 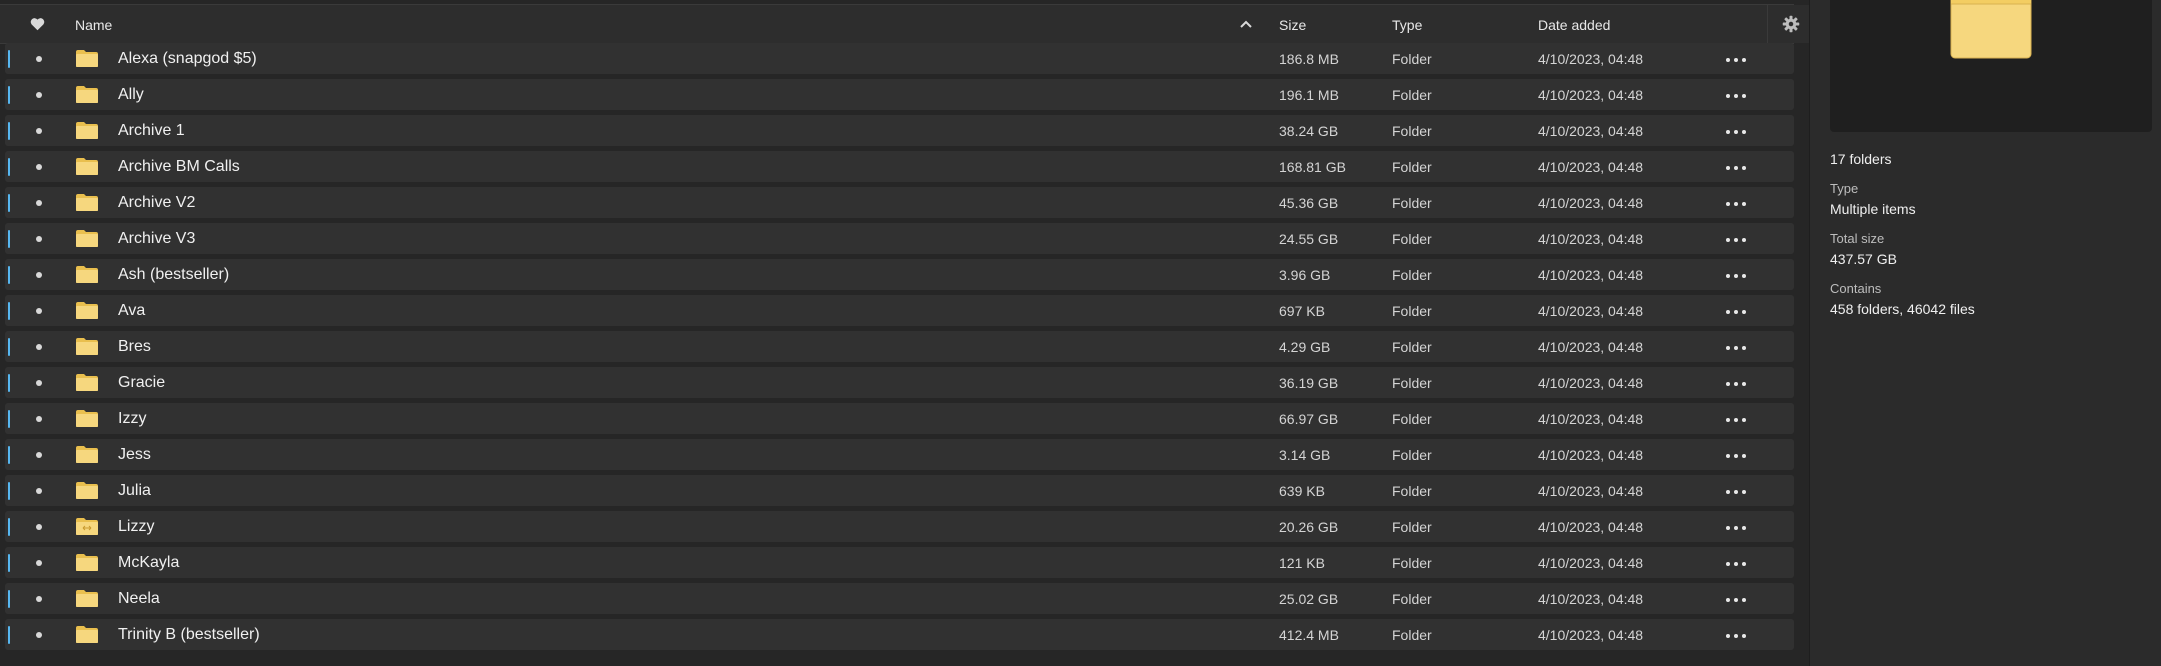 What do you see at coordinates (899, 418) in the screenshot?
I see `table-row: Izzy 66.97 GB Folder 4/10/2023, 04:48` at bounding box center [899, 418].